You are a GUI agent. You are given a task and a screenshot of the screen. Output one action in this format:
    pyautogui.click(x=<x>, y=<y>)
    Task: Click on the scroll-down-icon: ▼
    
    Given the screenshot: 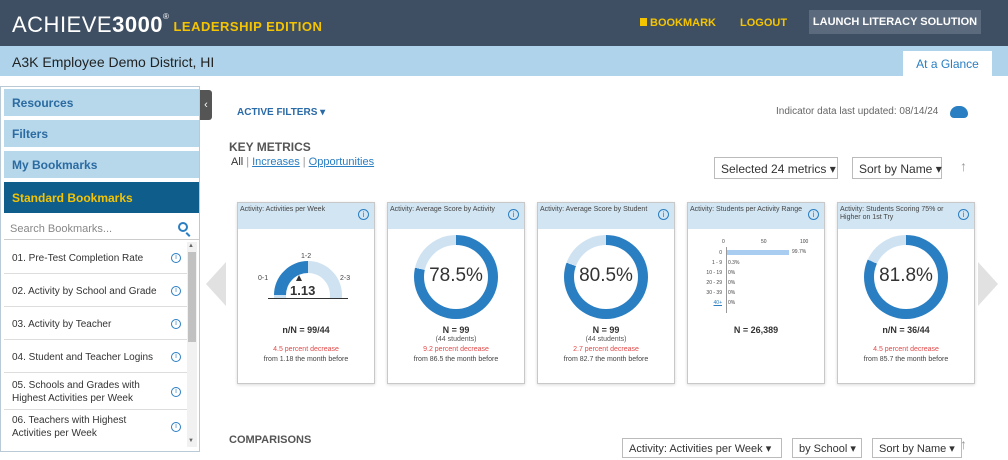 What is the action you would take?
    pyautogui.click(x=191, y=441)
    